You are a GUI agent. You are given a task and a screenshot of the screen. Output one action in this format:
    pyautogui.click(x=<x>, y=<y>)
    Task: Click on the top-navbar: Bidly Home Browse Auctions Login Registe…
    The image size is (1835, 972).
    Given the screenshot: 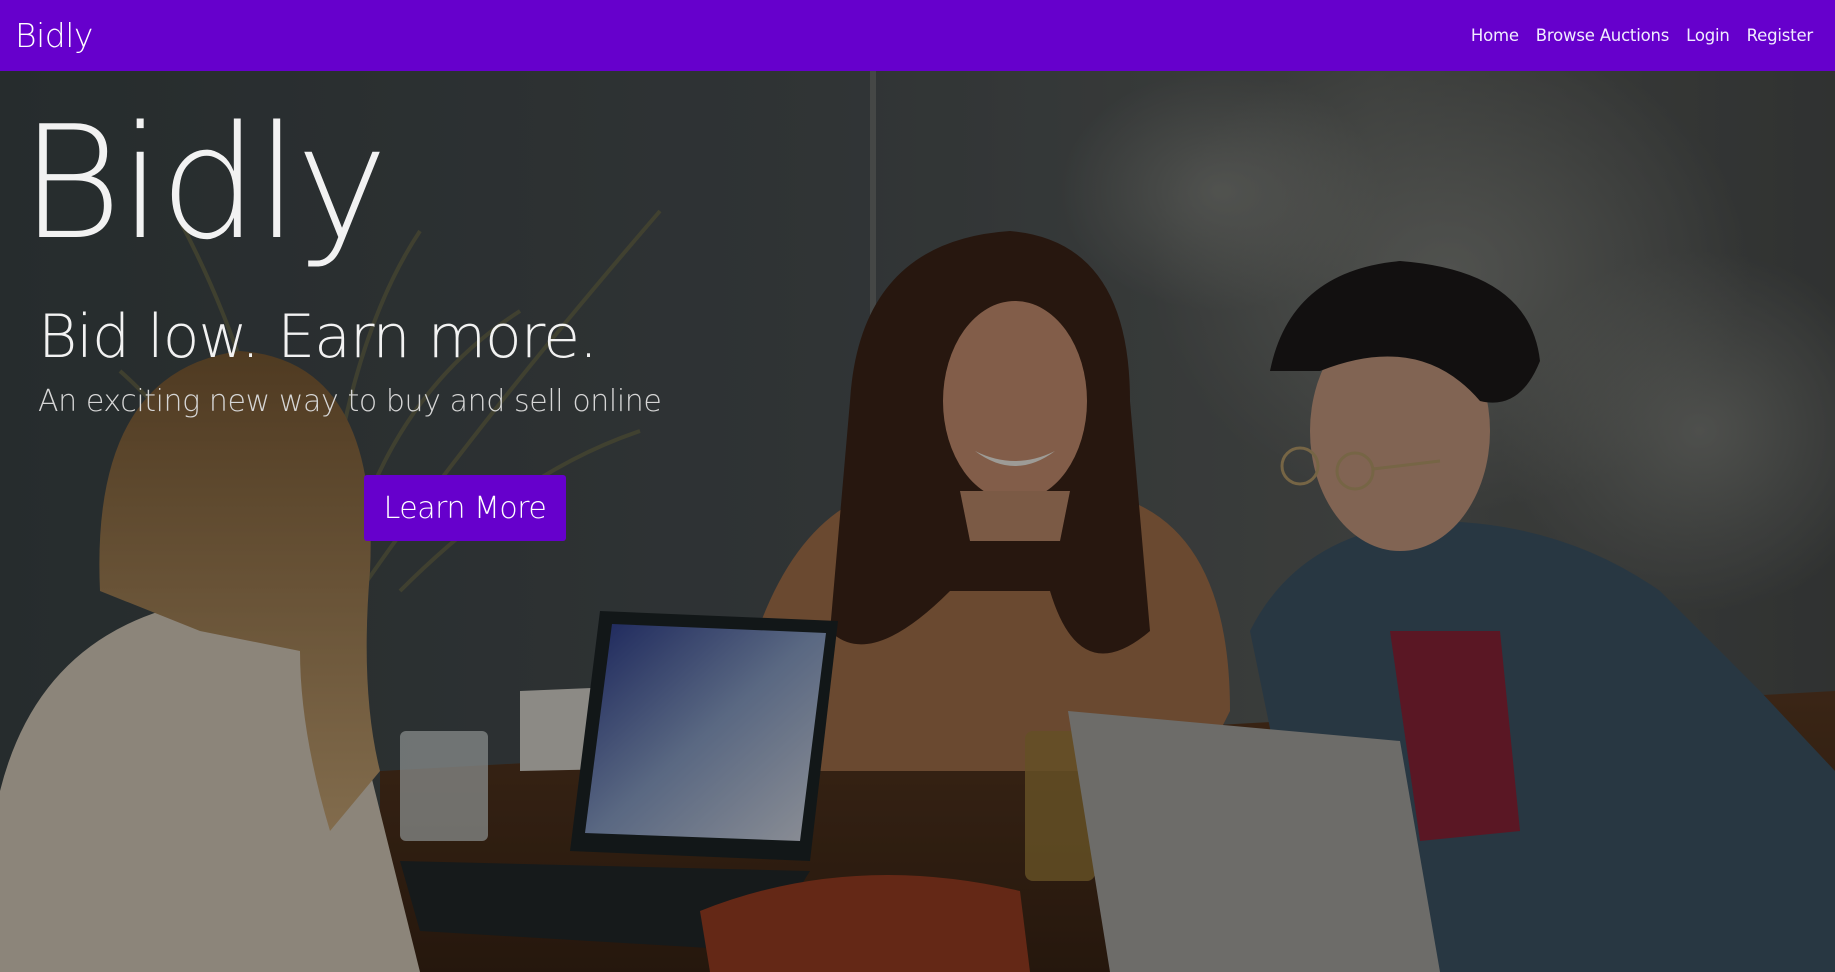 What is the action you would take?
    pyautogui.click(x=917, y=35)
    